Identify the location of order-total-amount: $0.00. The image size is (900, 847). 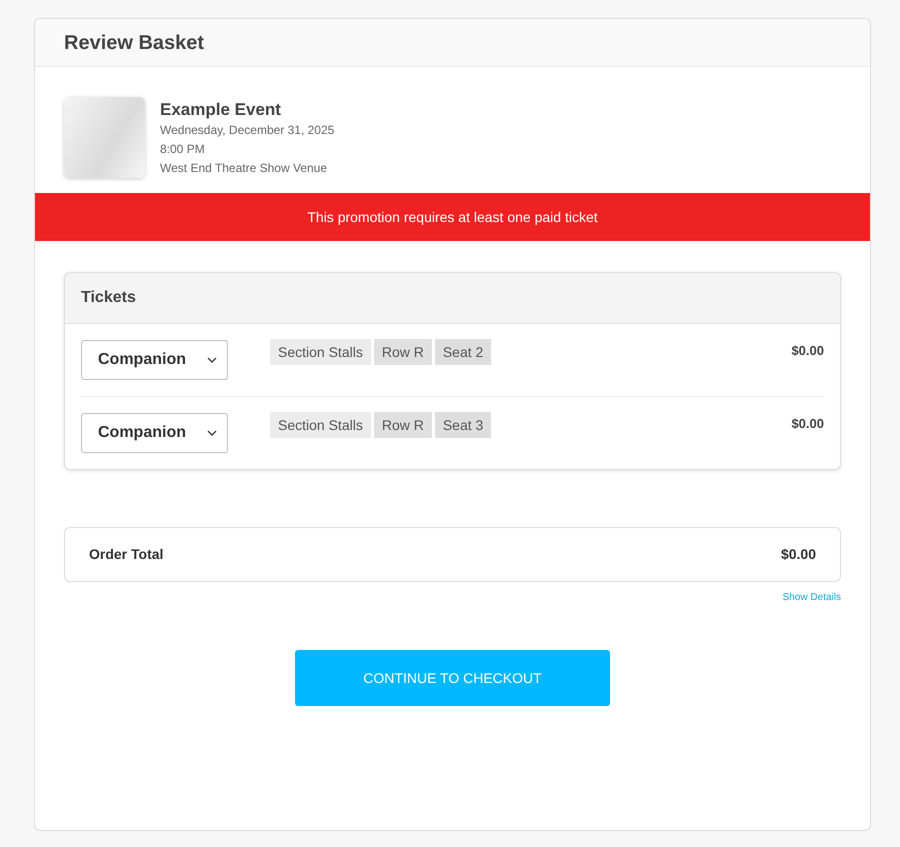
(798, 554).